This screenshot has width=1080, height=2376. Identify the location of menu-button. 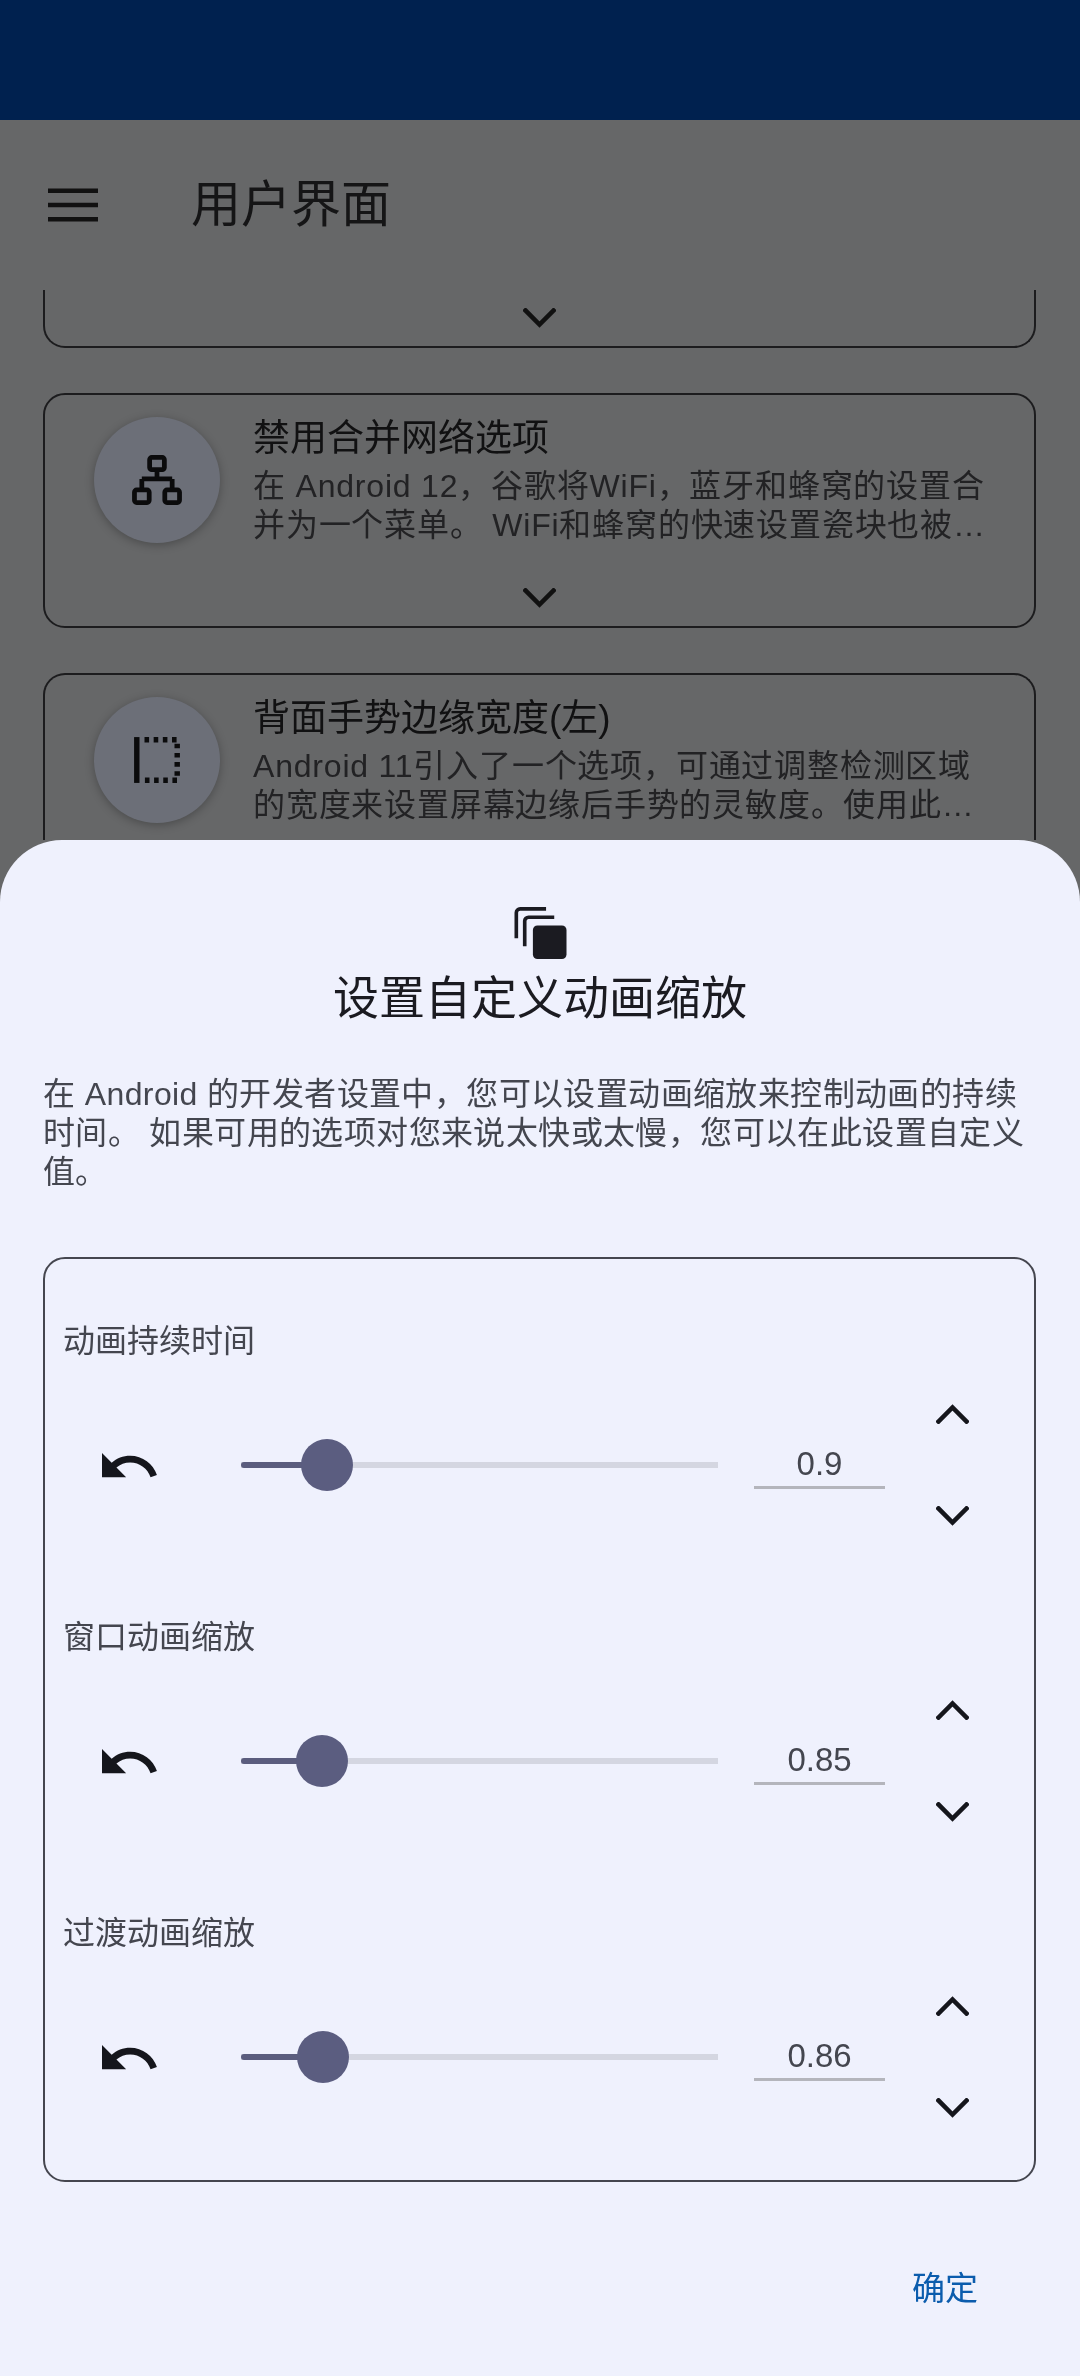
(73, 205).